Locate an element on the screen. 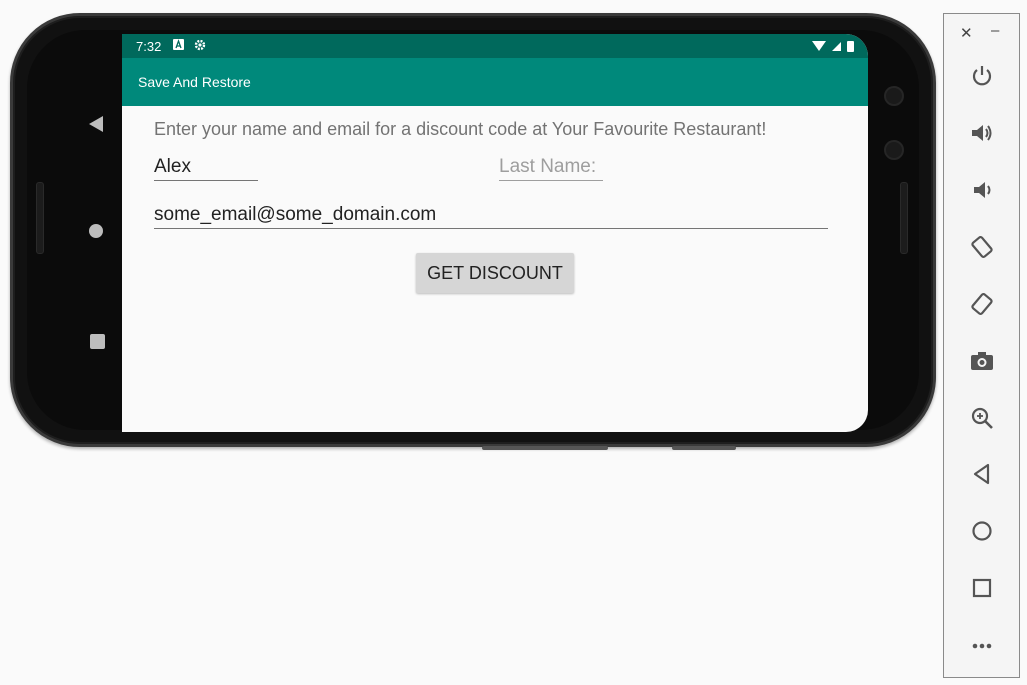 This screenshot has width=1027, height=685. a-icon is located at coordinates (179, 46).